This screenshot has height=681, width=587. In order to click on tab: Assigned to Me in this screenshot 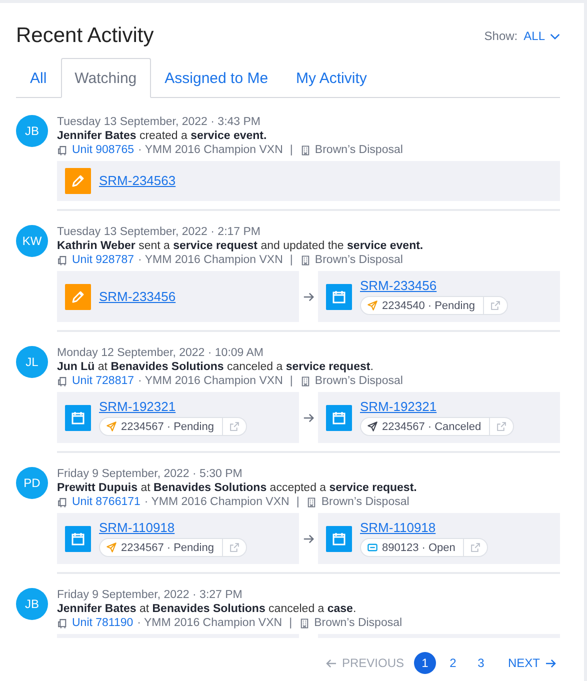, I will do `click(216, 78)`.